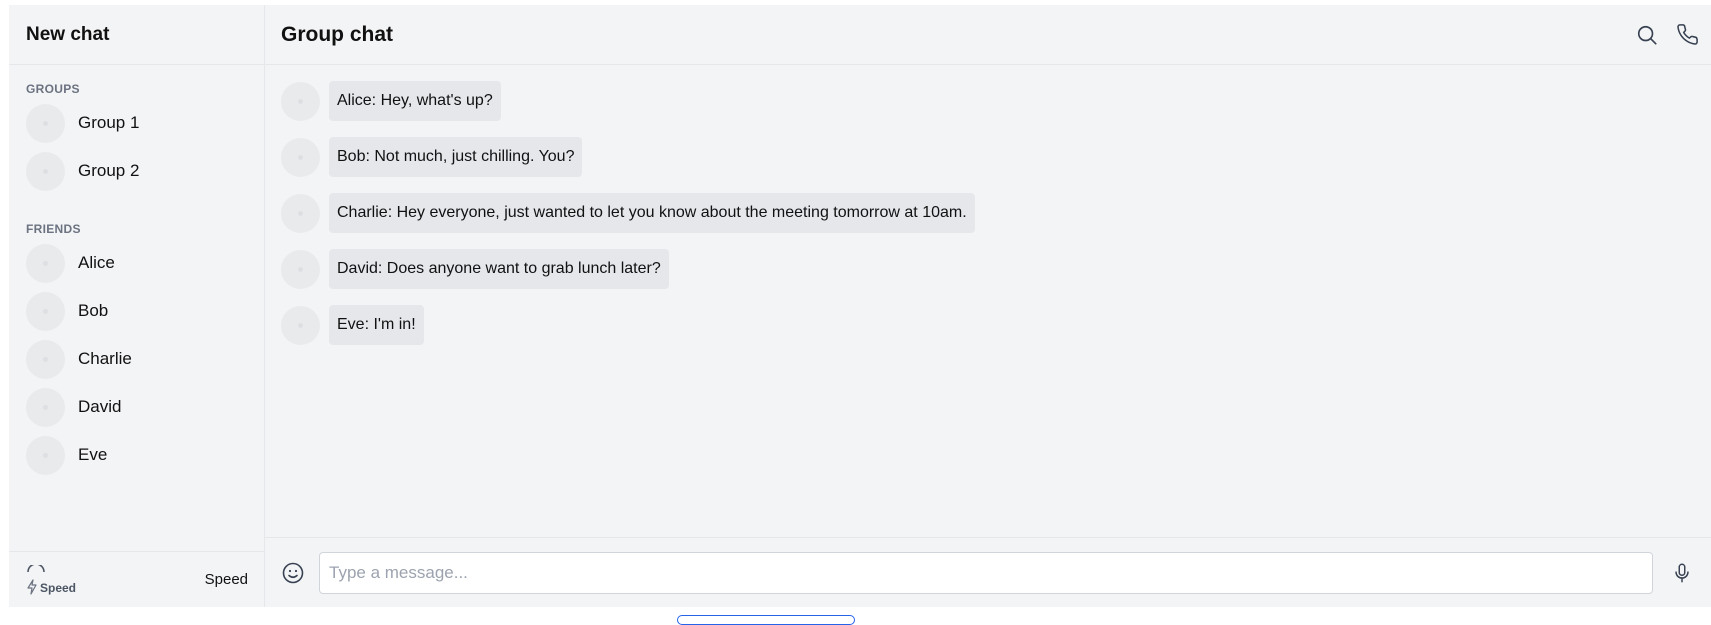 This screenshot has width=1711, height=625. Describe the element at coordinates (1667, 35) in the screenshot. I see `header-actions` at that location.